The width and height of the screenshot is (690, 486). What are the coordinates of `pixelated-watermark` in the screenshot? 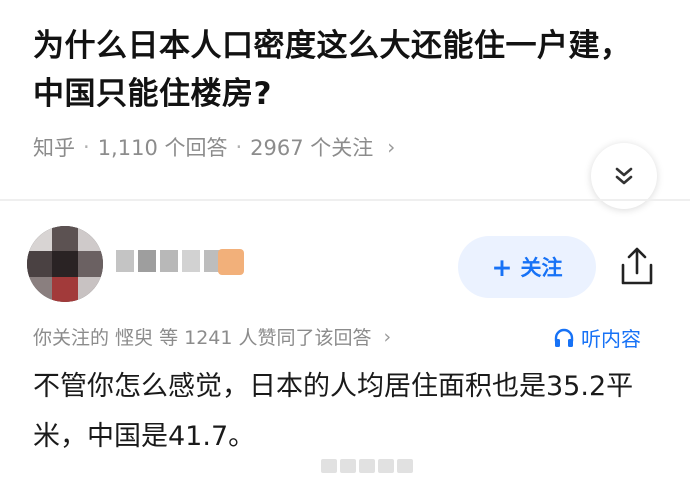 It's located at (367, 466).